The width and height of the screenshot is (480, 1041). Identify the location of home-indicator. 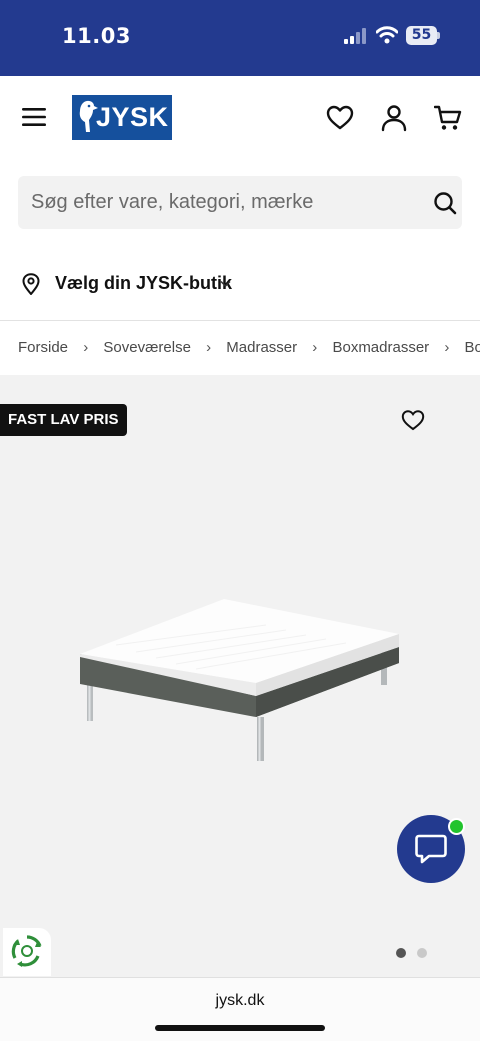
(240, 1028).